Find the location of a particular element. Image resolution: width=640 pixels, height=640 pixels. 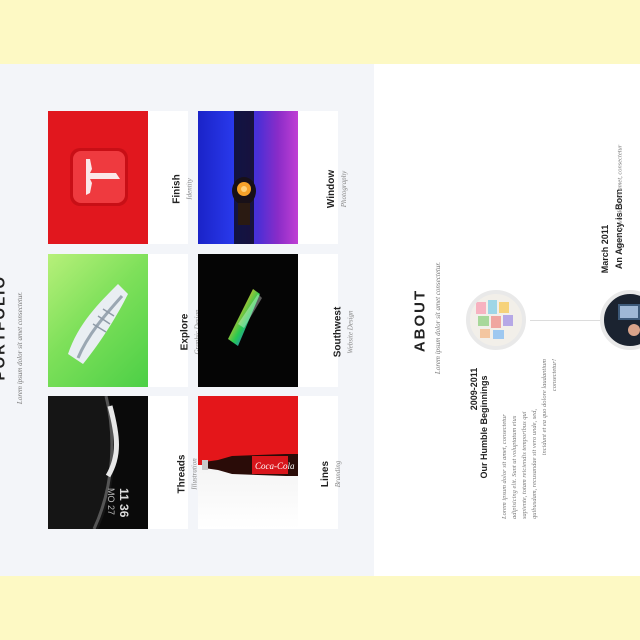

card-title: Finish is located at coordinates (177, 188).